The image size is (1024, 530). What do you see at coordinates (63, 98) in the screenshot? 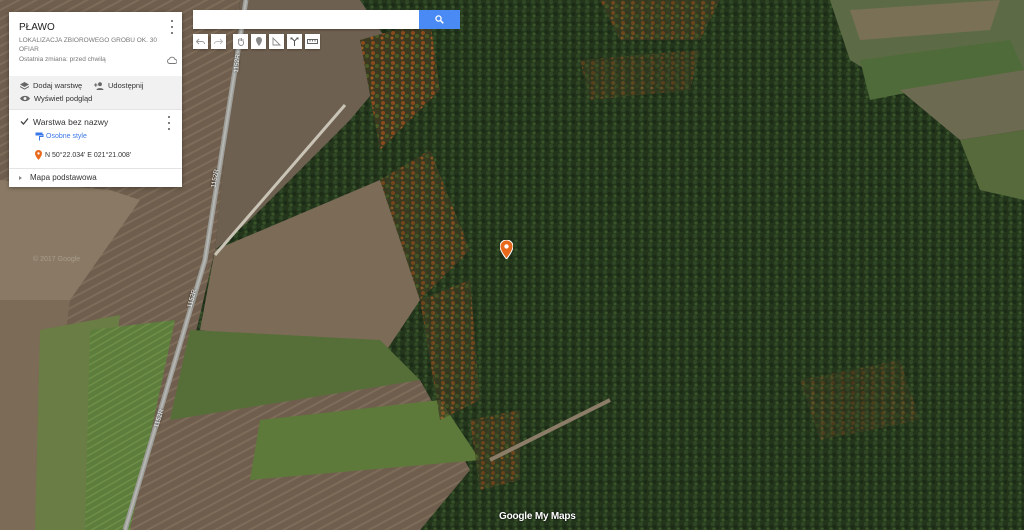
I see `preview-label: Wyświetl podgląd` at bounding box center [63, 98].